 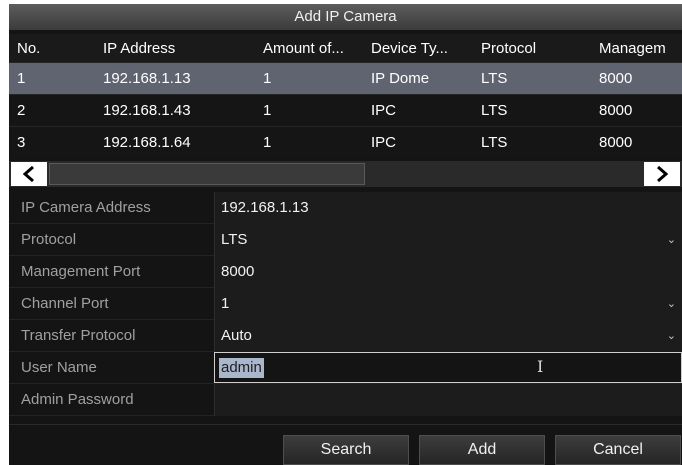 What do you see at coordinates (65, 303) in the screenshot?
I see `channel-port-label: Channel Port` at bounding box center [65, 303].